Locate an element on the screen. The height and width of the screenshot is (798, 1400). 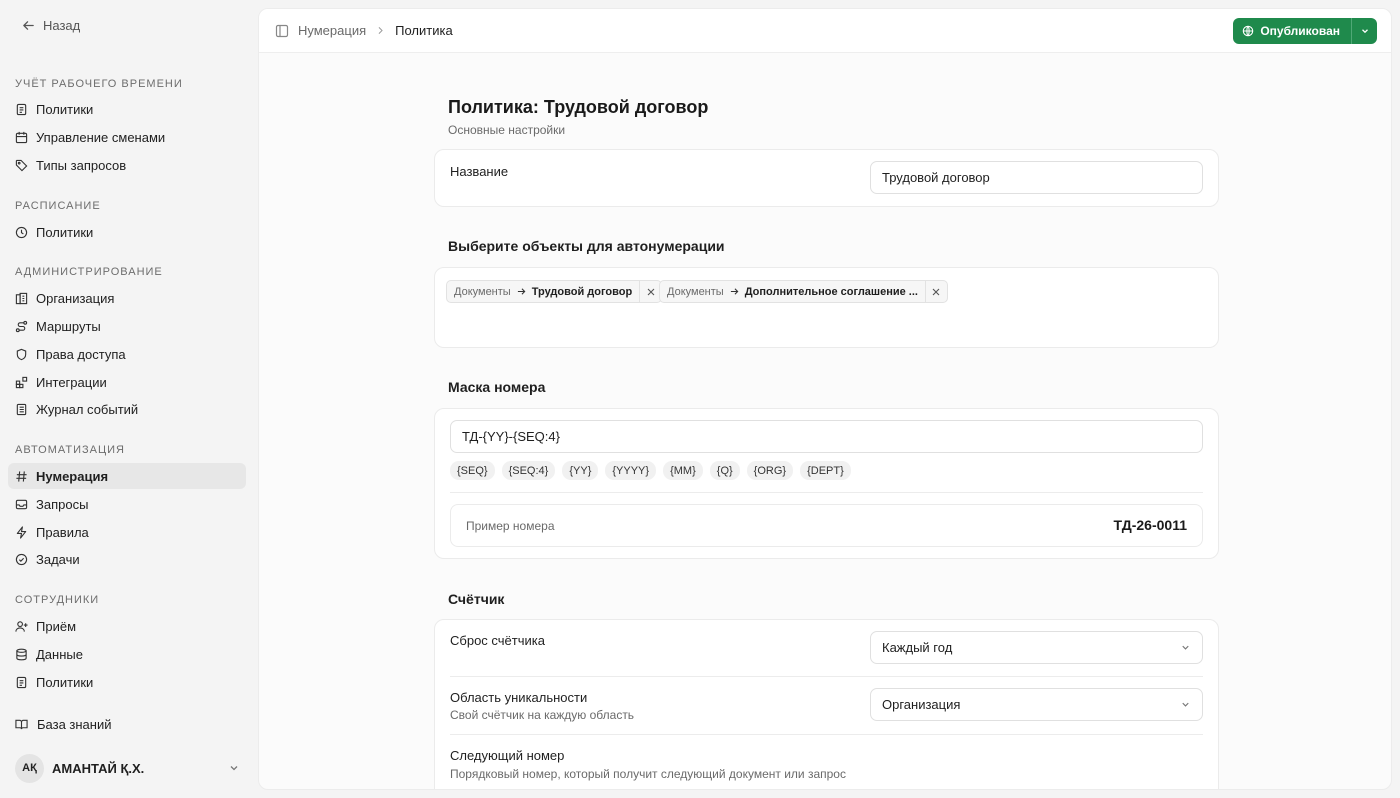
example-value: ТД-26-0011 is located at coordinates (1150, 525).